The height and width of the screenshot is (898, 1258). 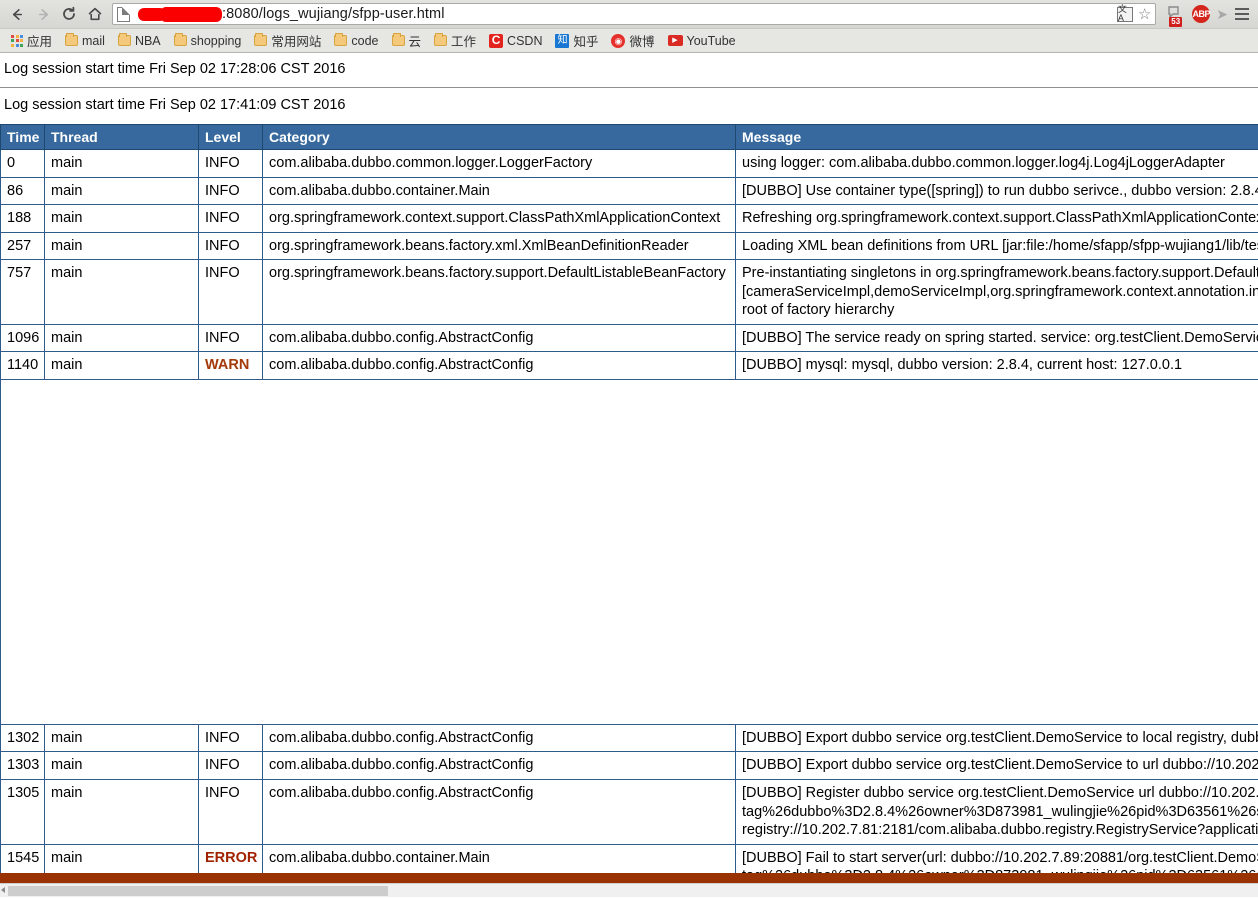 I want to click on bookmark-star-icon: ☆, so click(x=1144, y=14).